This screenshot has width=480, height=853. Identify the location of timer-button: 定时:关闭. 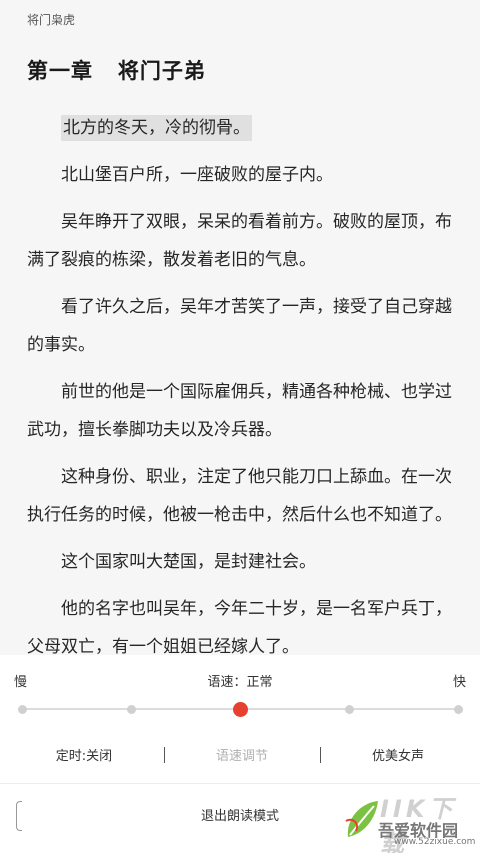
(84, 754).